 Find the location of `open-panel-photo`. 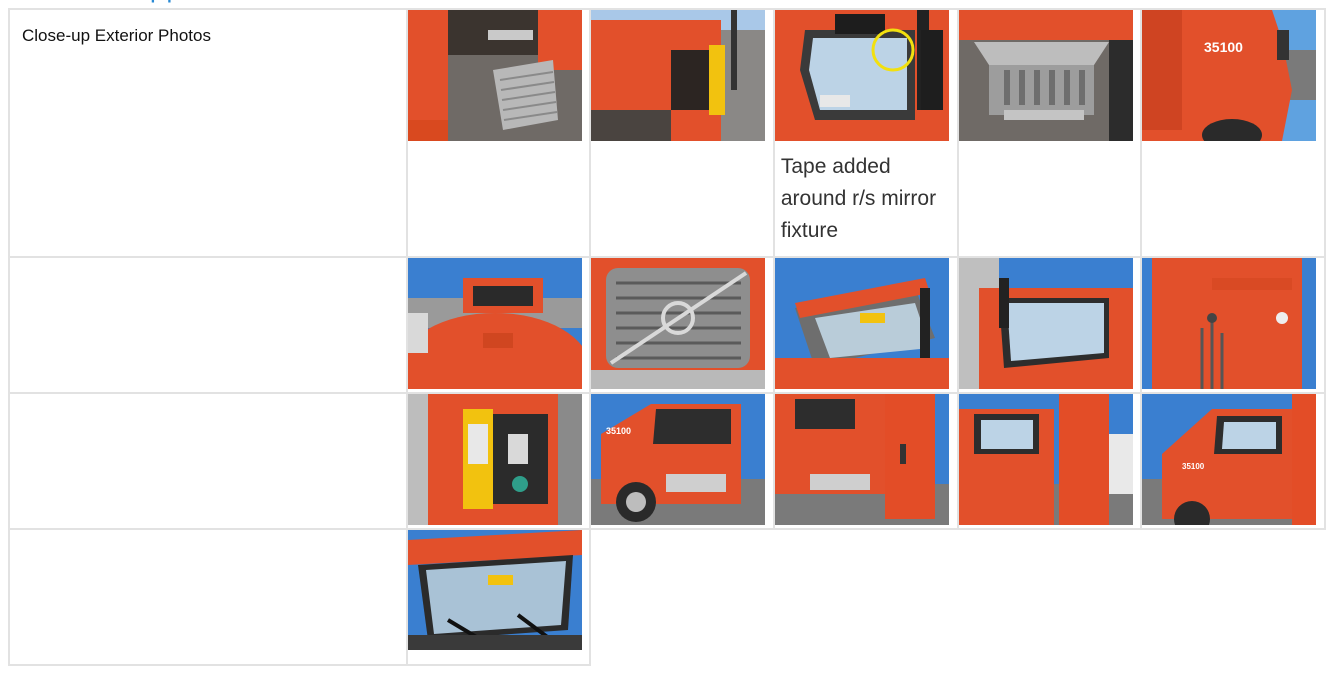

open-panel-photo is located at coordinates (494, 459).